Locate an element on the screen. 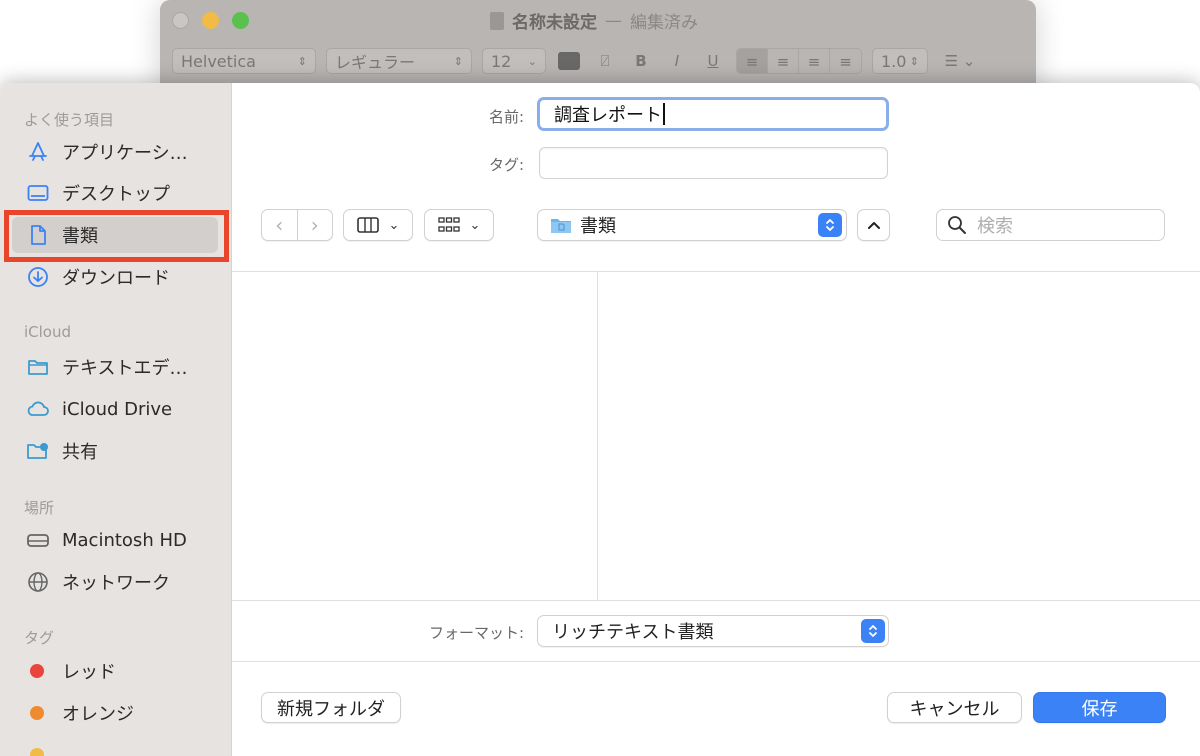  sidebar-item-desktop: デスクトップ is located at coordinates (115, 193).